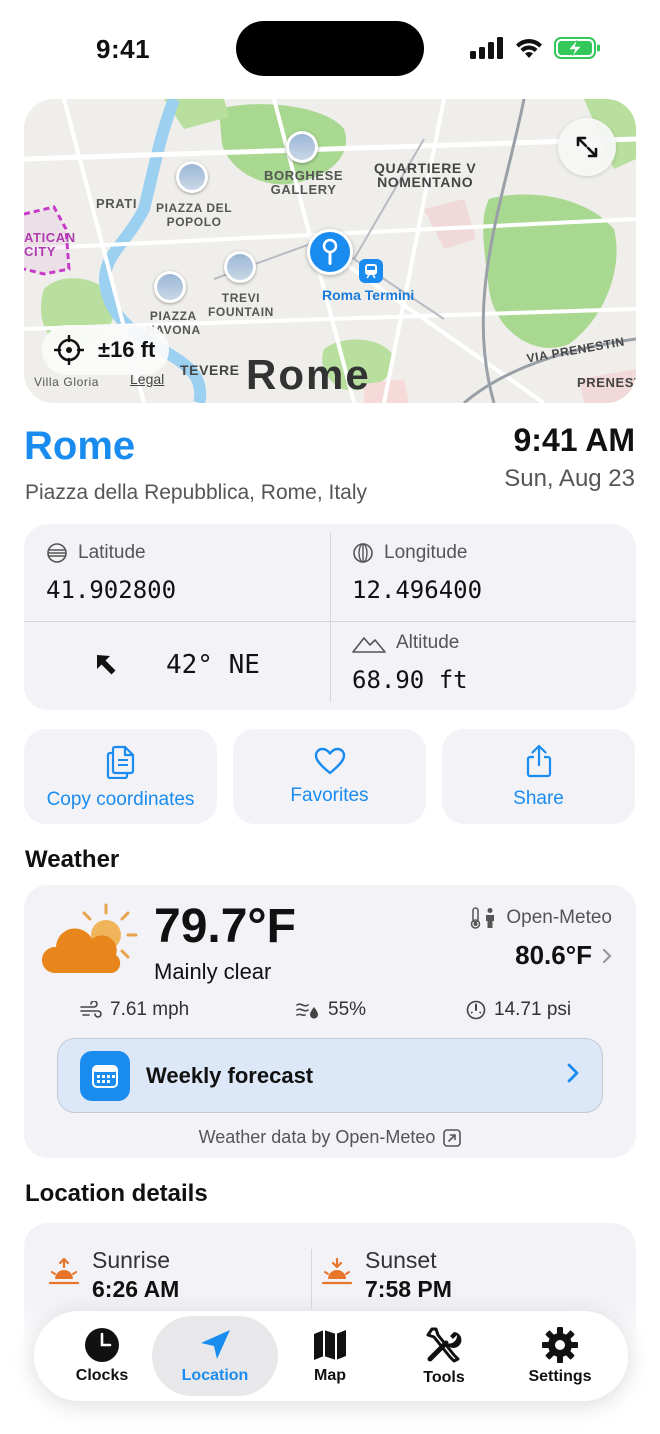 This screenshot has height=1434, width=660. What do you see at coordinates (577, 48) in the screenshot?
I see `battery-charging-icon` at bounding box center [577, 48].